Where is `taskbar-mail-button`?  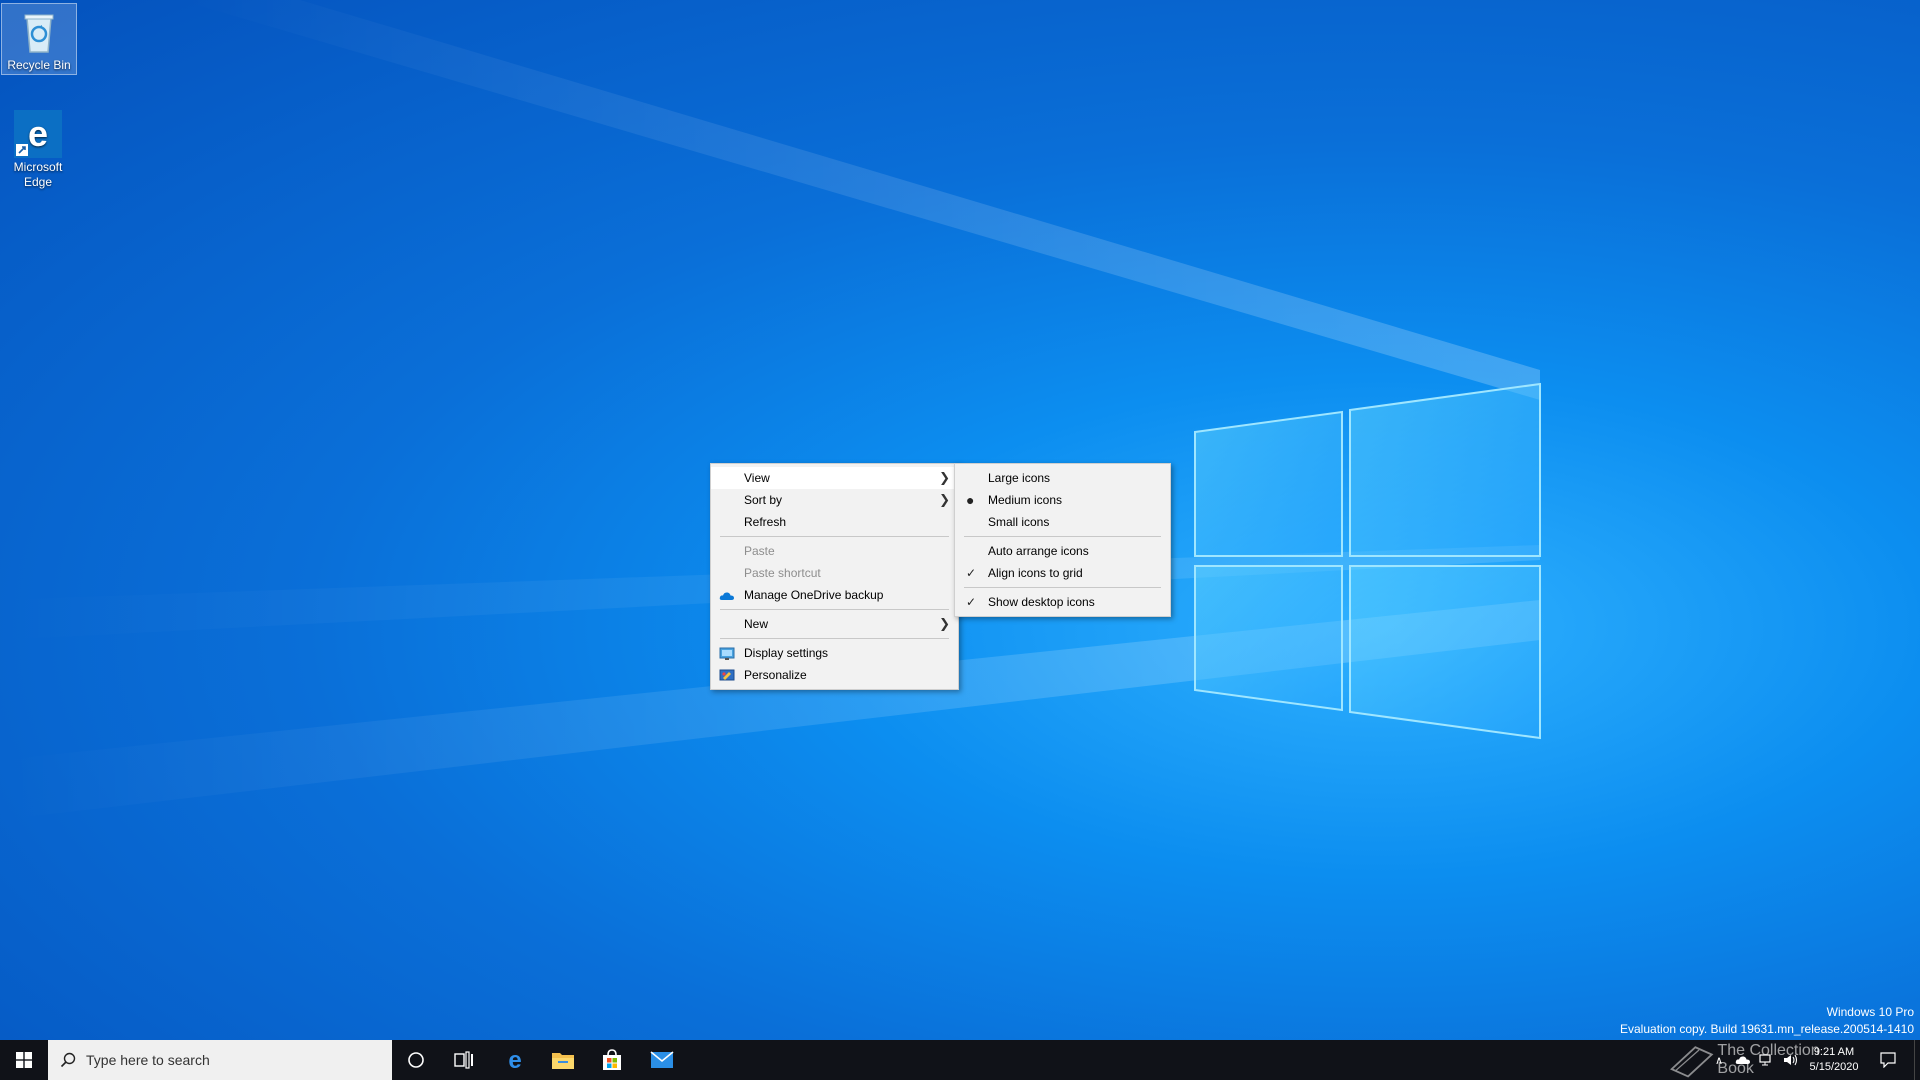
taskbar-mail-button is located at coordinates (662, 1060).